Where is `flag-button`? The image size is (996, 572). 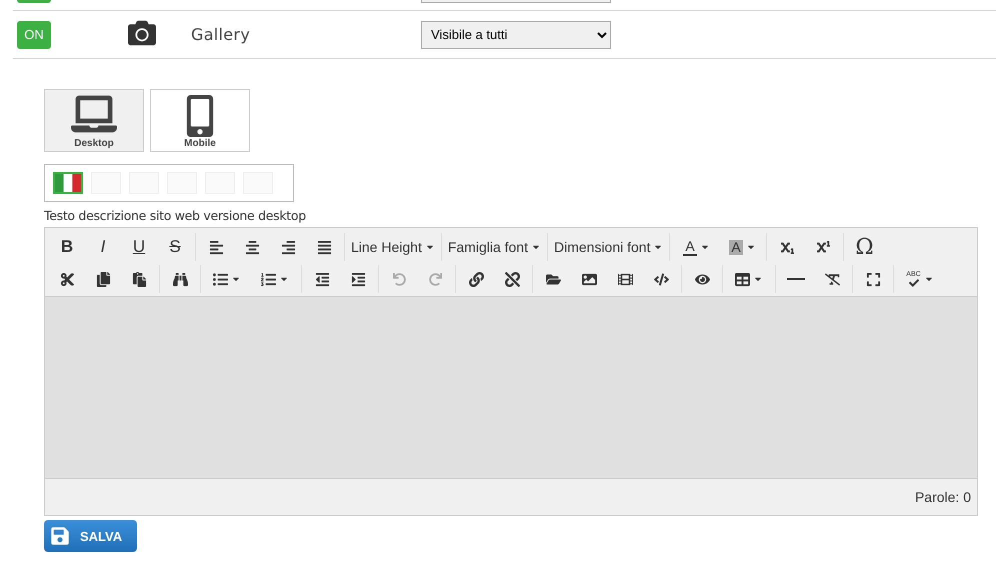
flag-button is located at coordinates (68, 183).